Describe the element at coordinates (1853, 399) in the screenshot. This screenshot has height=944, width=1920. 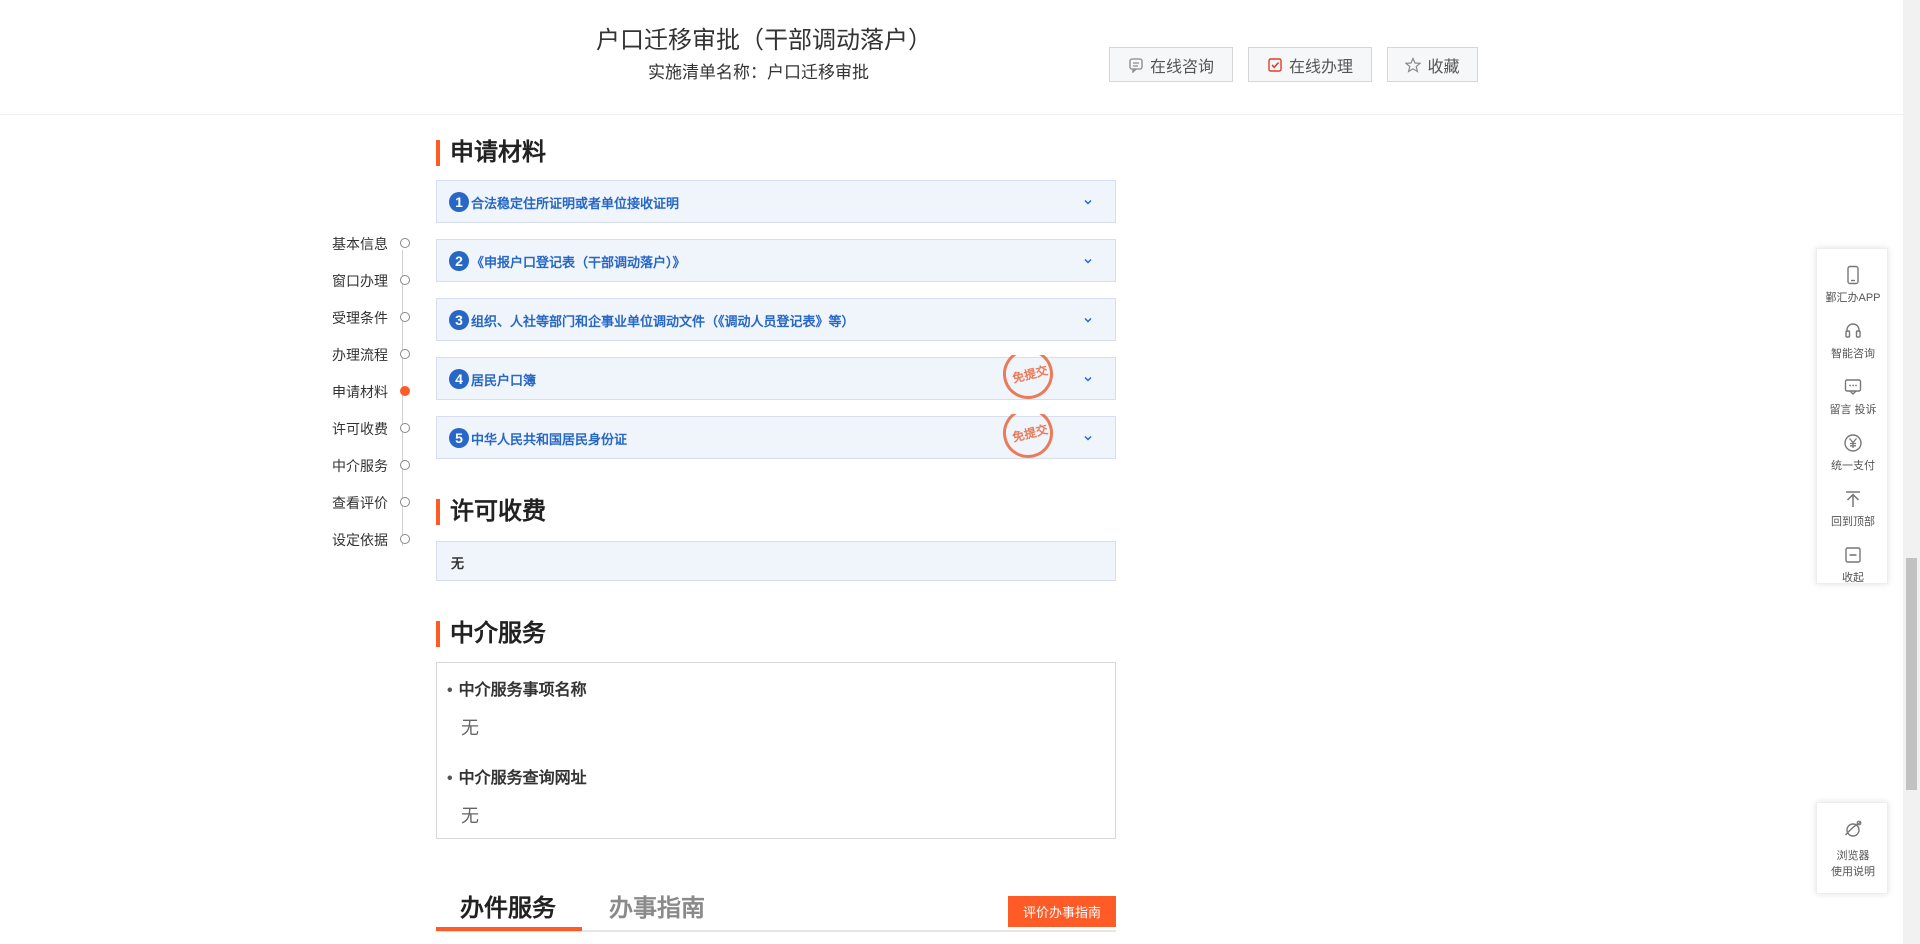
I see `message-complaint-button: 留言 投诉` at that location.